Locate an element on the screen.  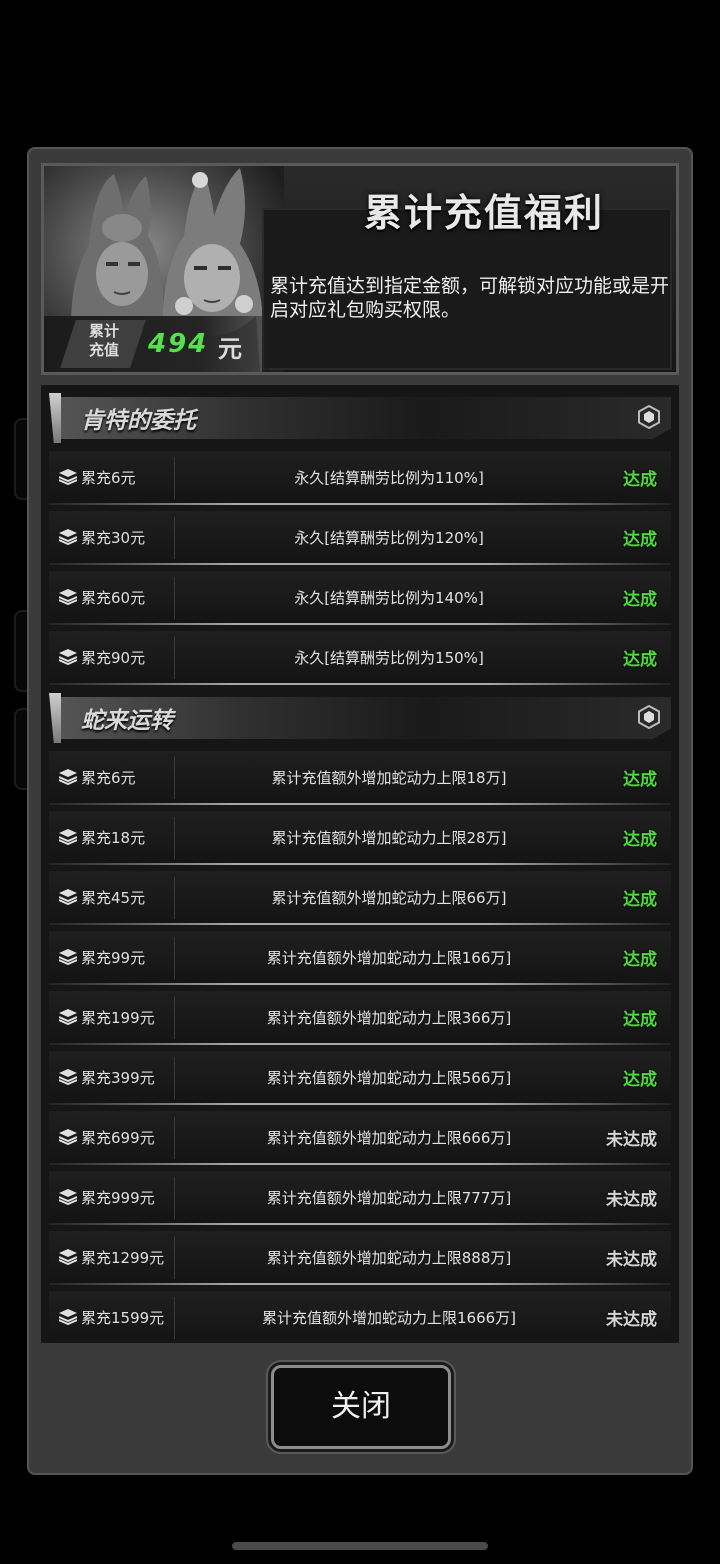
row-description: 累计充值额外增加蛇动力上限1666万] is located at coordinates (389, 1318).